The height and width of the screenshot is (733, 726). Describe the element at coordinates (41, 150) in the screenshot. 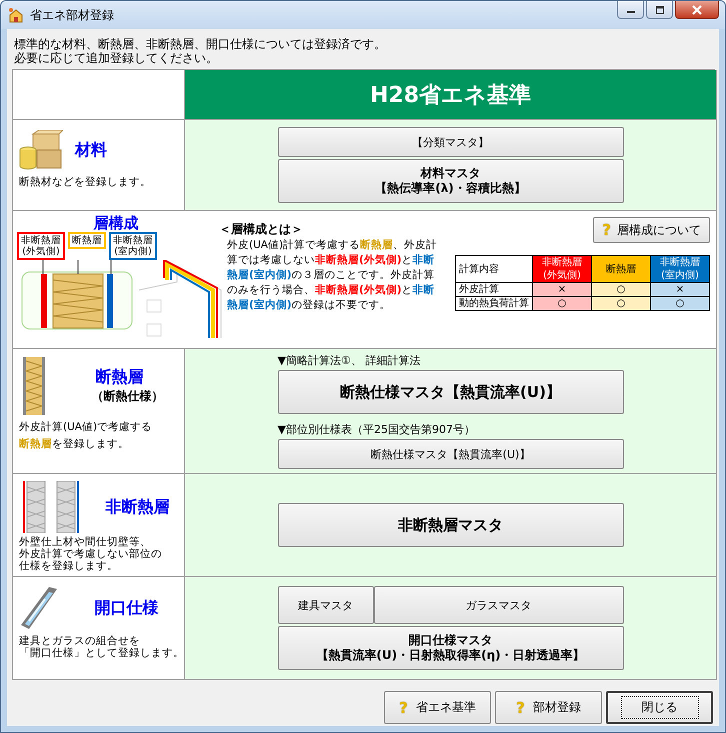

I see `material-boxes-icon` at that location.